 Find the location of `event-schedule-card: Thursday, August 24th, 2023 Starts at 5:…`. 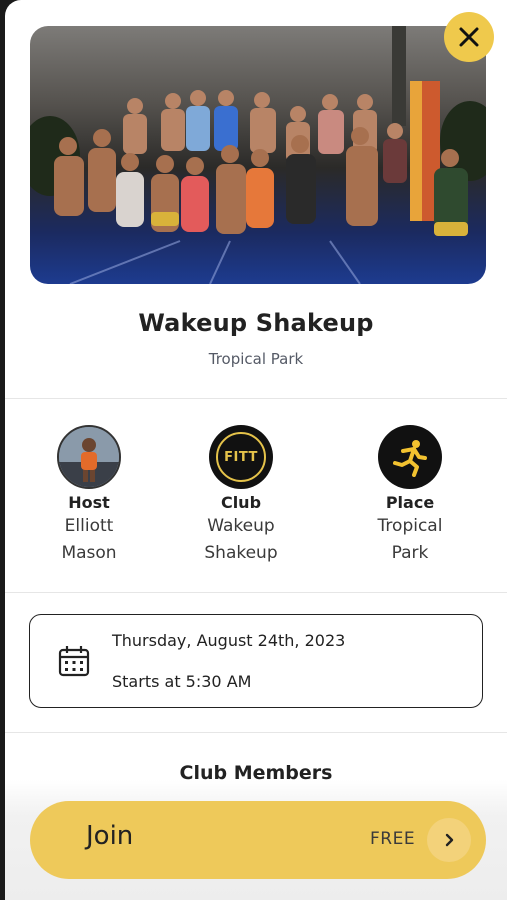

event-schedule-card: Thursday, August 24th, 2023 Starts at 5:… is located at coordinates (256, 661).